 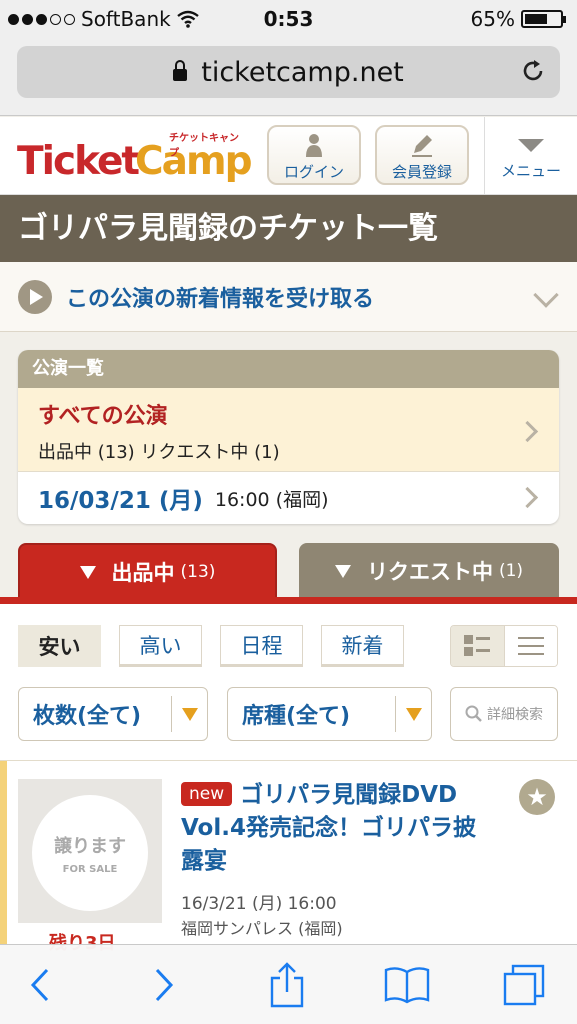 I want to click on performance-item: 16/03/21 (月) 16:00 (福岡), so click(x=288, y=498).